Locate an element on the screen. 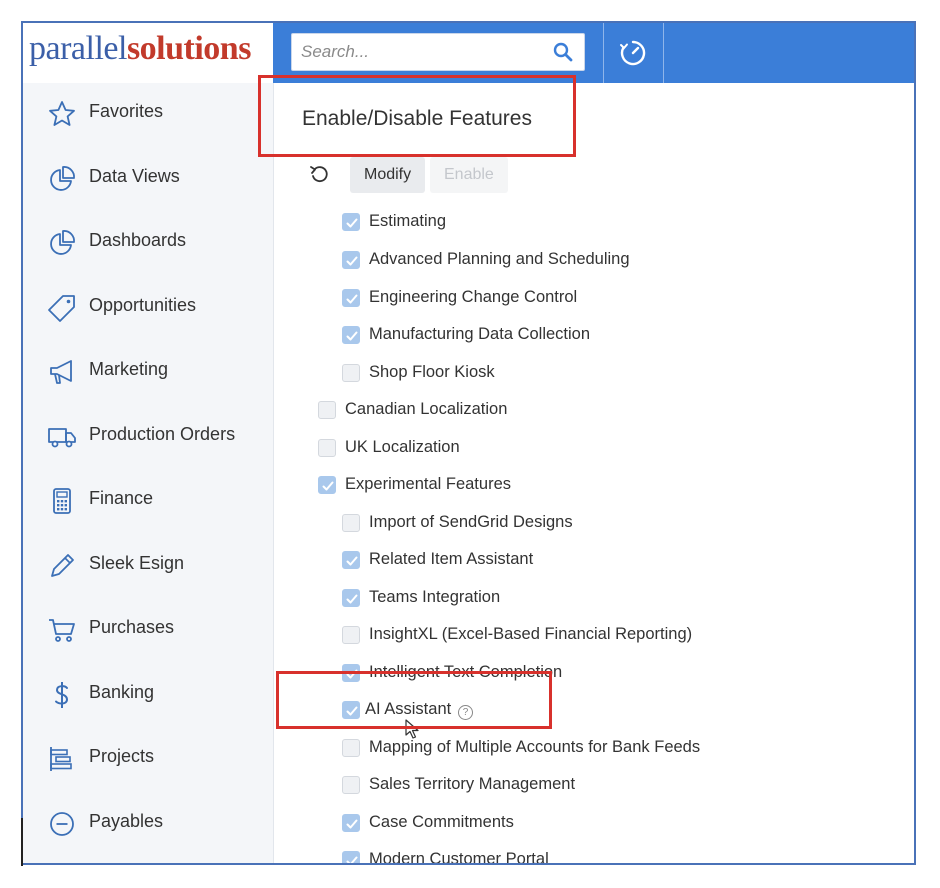  sidebar-item-data-views: Data Views is located at coordinates (148, 179).